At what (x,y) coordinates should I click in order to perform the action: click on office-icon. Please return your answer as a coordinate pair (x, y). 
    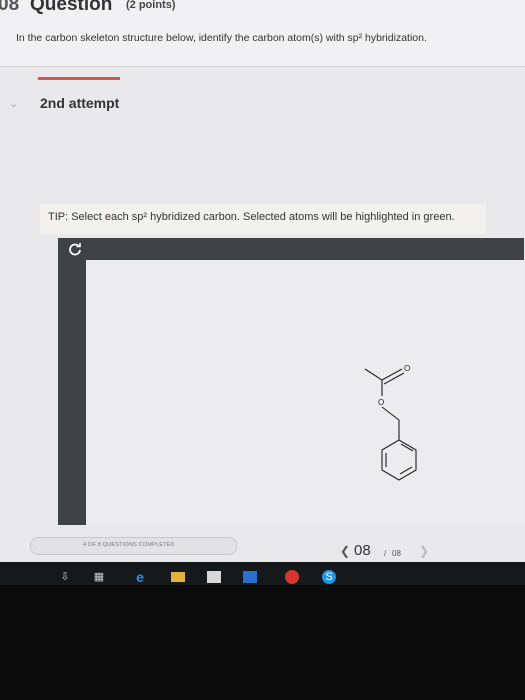
    Looking at the image, I should click on (250, 577).